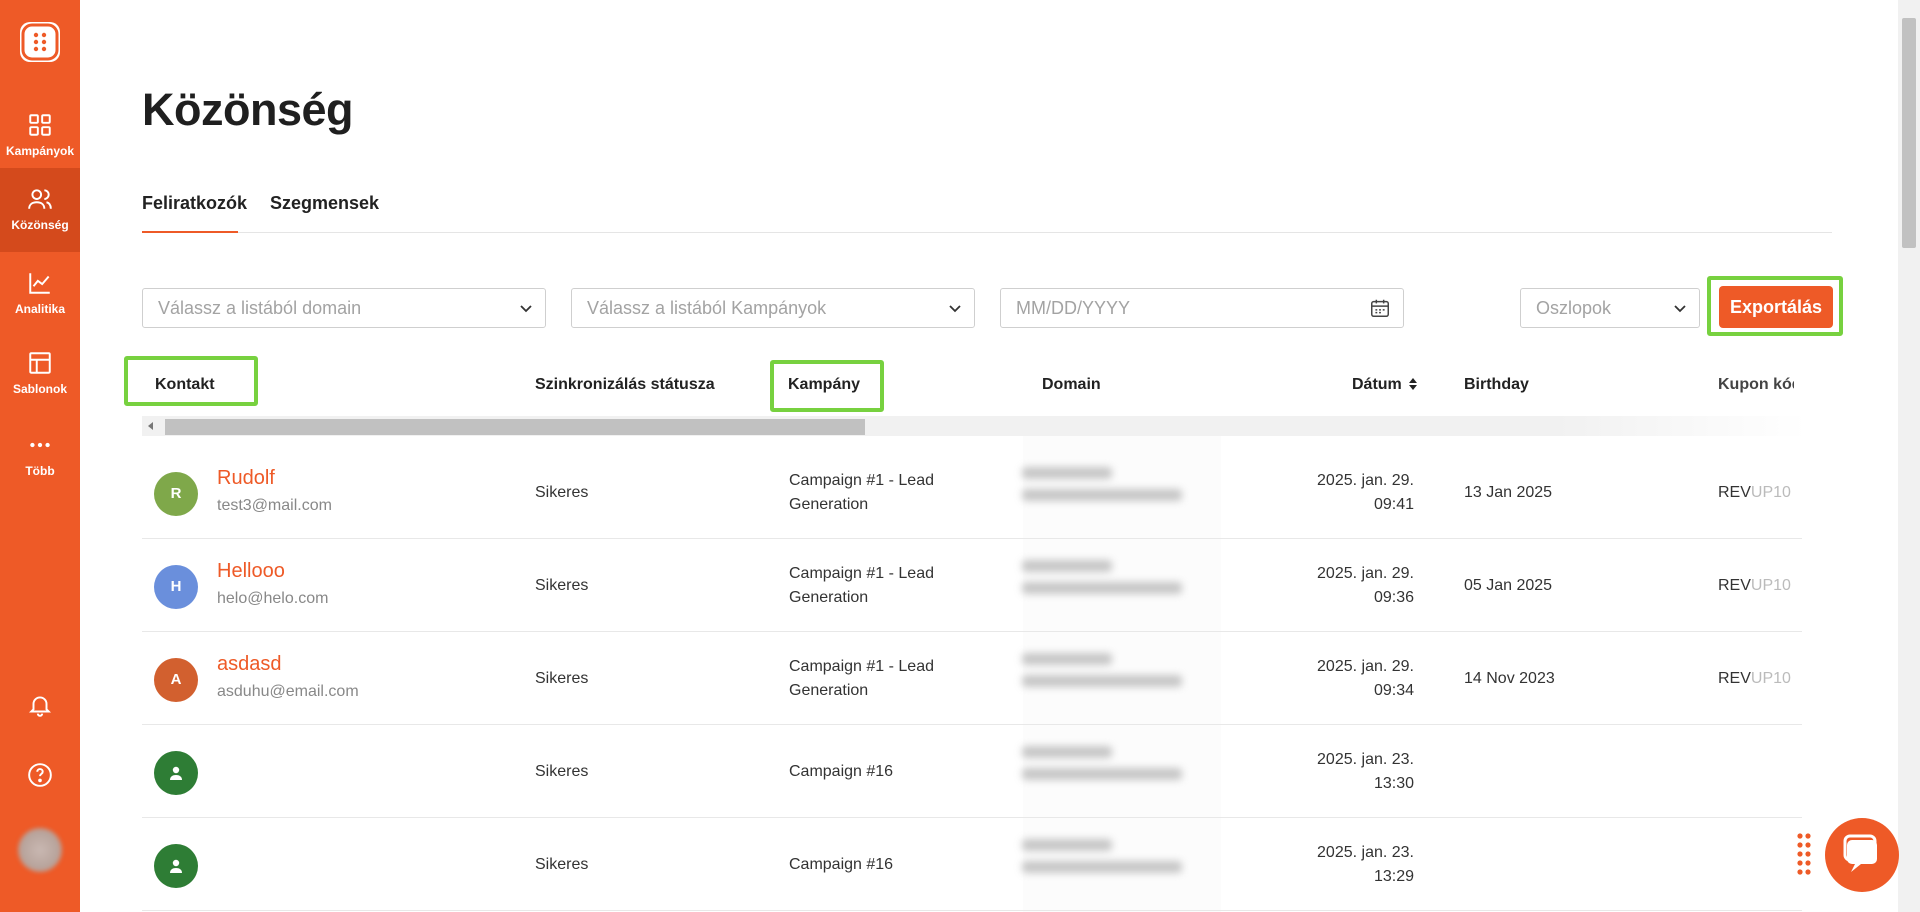 This screenshot has width=1920, height=912. Describe the element at coordinates (1393, 597) in the screenshot. I see `time-line: 09:36` at that location.